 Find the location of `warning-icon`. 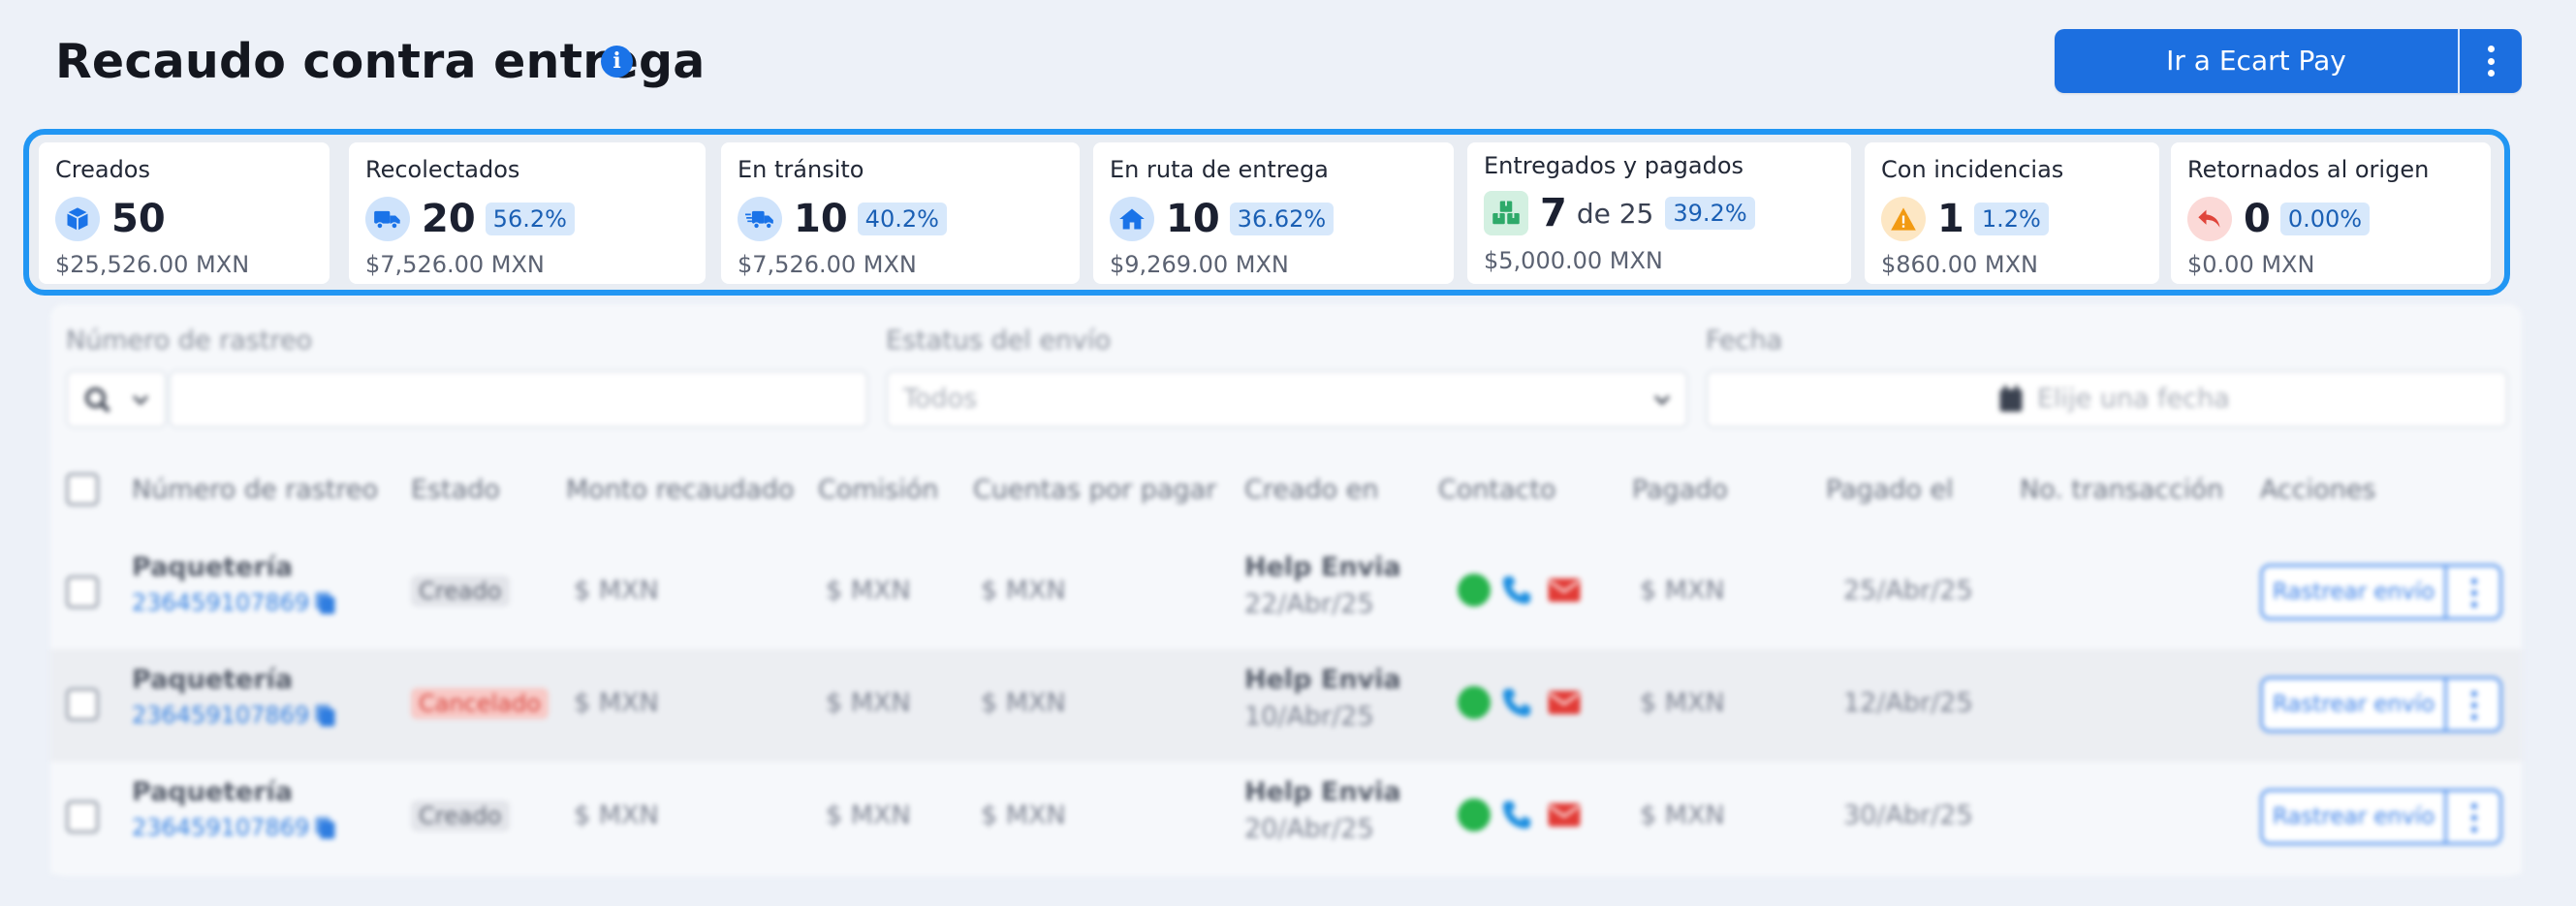

warning-icon is located at coordinates (1903, 219).